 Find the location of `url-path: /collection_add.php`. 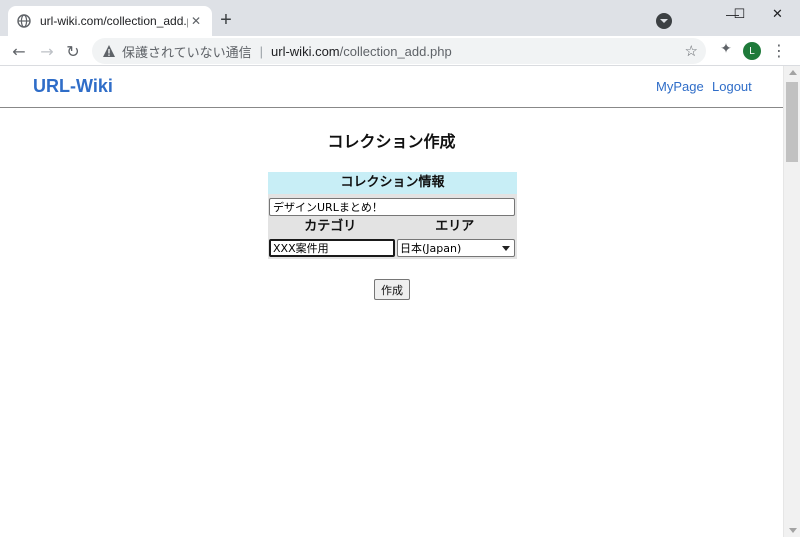

url-path: /collection_add.php is located at coordinates (395, 51).